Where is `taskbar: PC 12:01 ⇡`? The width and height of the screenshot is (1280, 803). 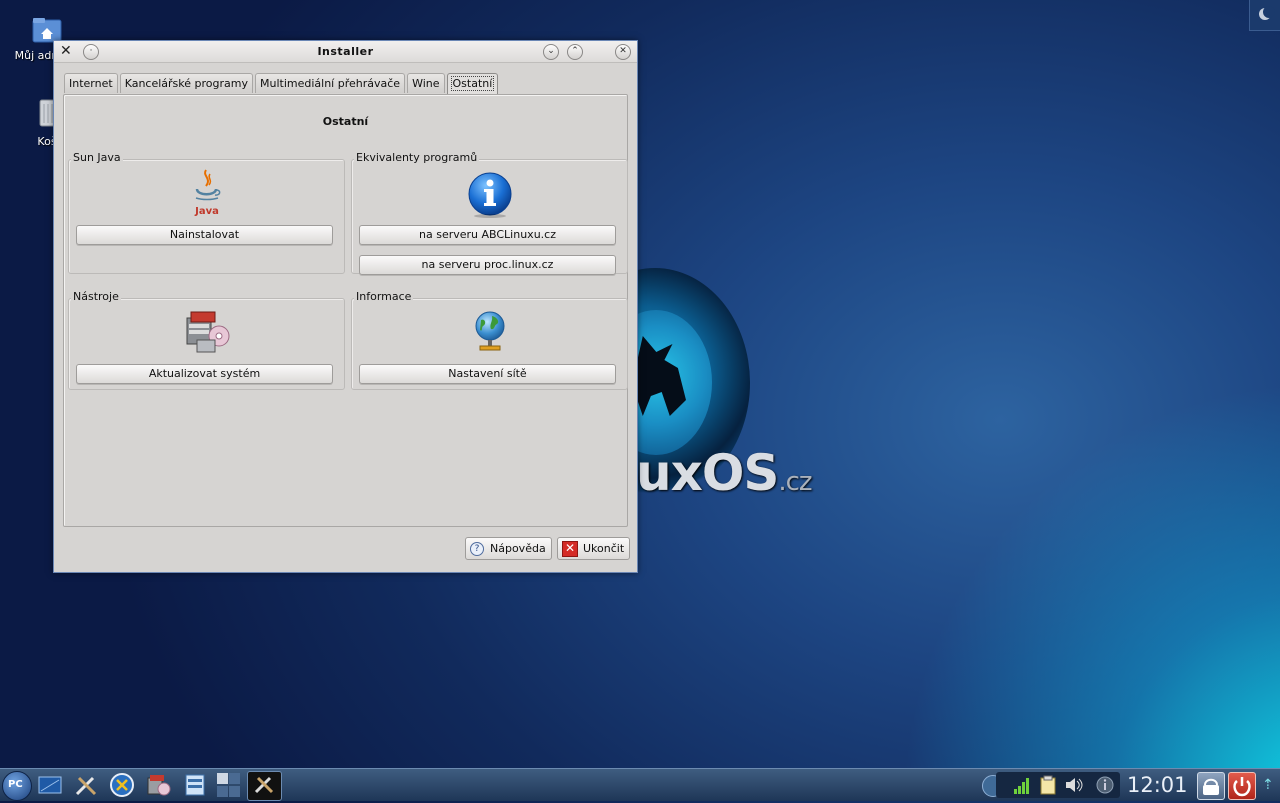 taskbar: PC 12:01 ⇡ is located at coordinates (640, 784).